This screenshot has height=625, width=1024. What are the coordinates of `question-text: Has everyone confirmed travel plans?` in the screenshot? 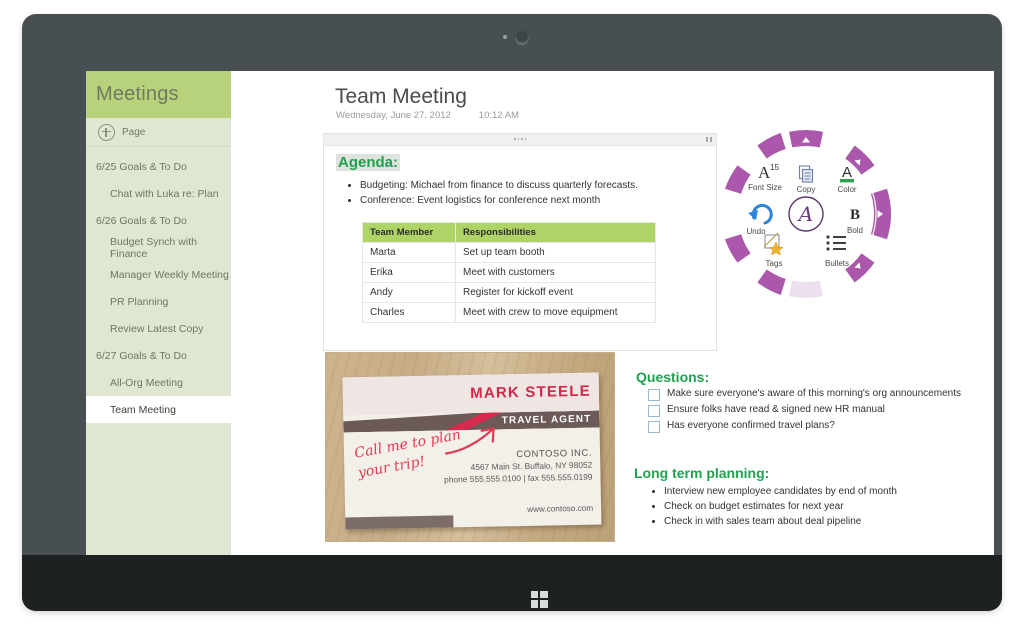 It's located at (751, 425).